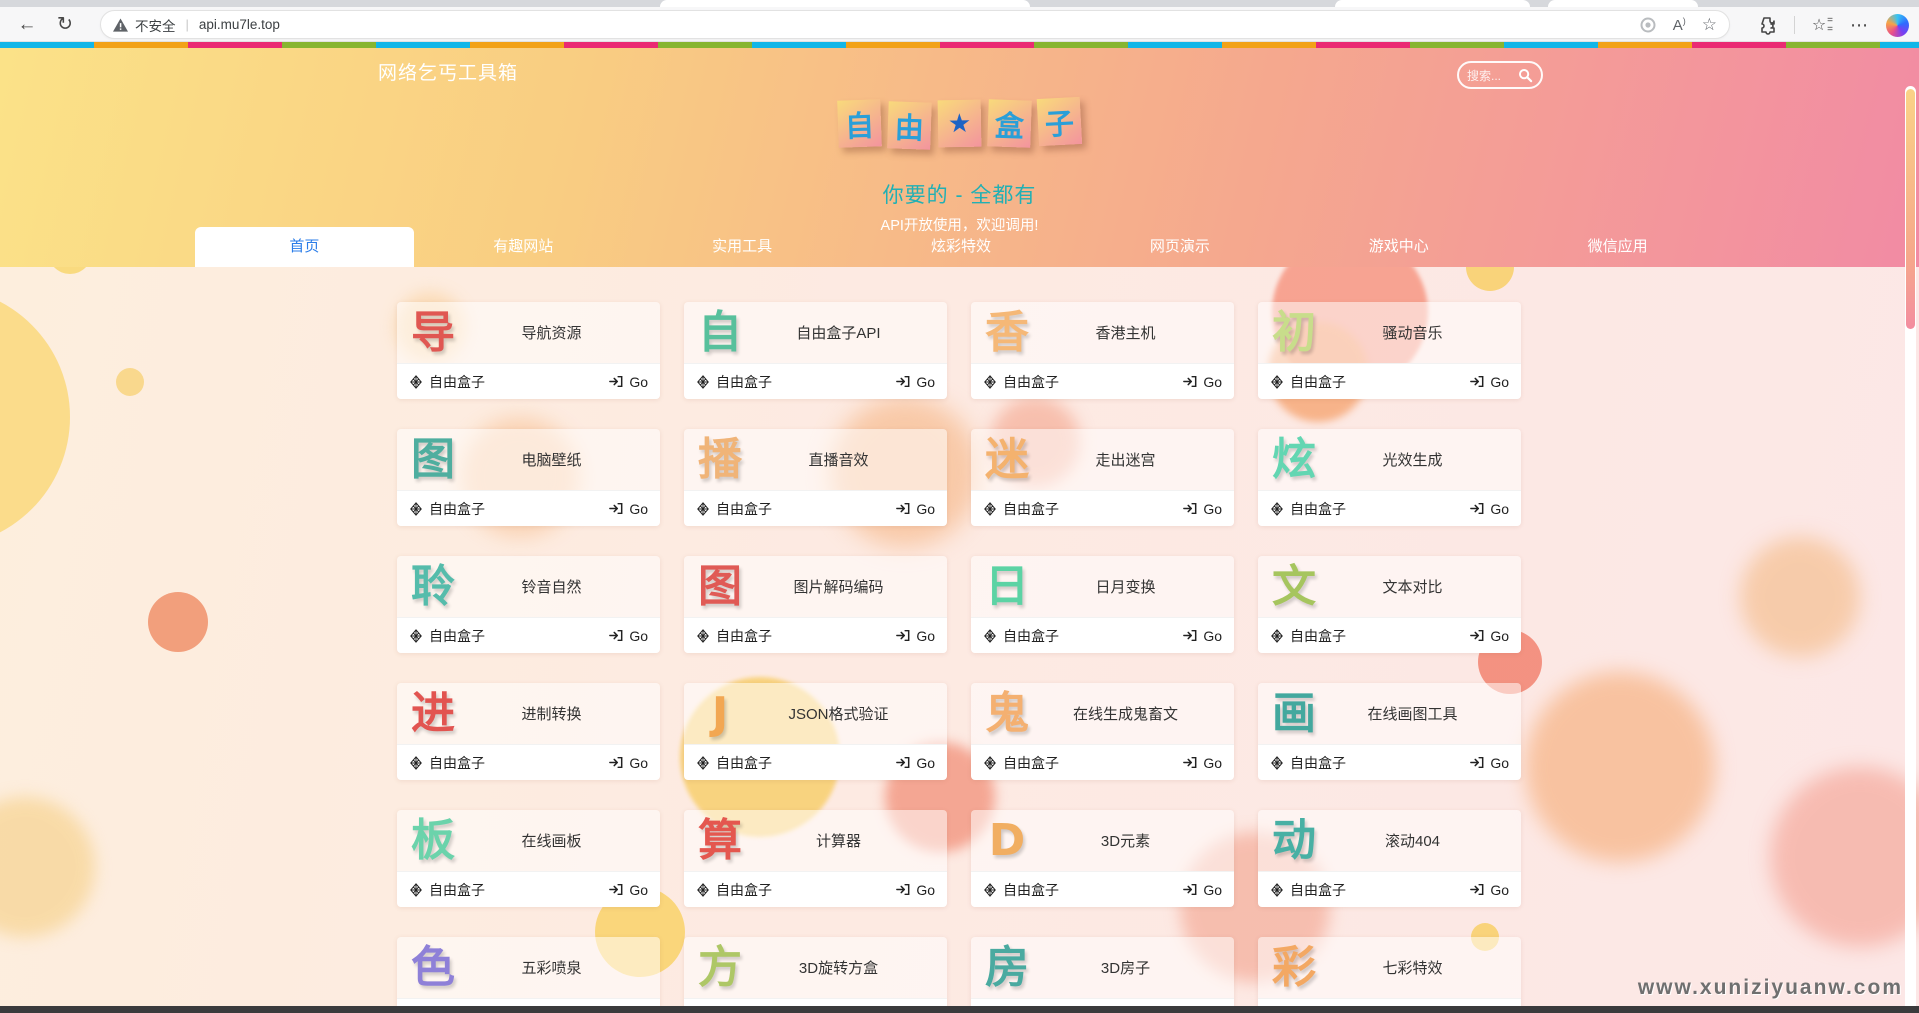 The height and width of the screenshot is (1013, 1919). I want to click on tool-card: 图 图片解码编码 自由盒子 Go, so click(815, 604).